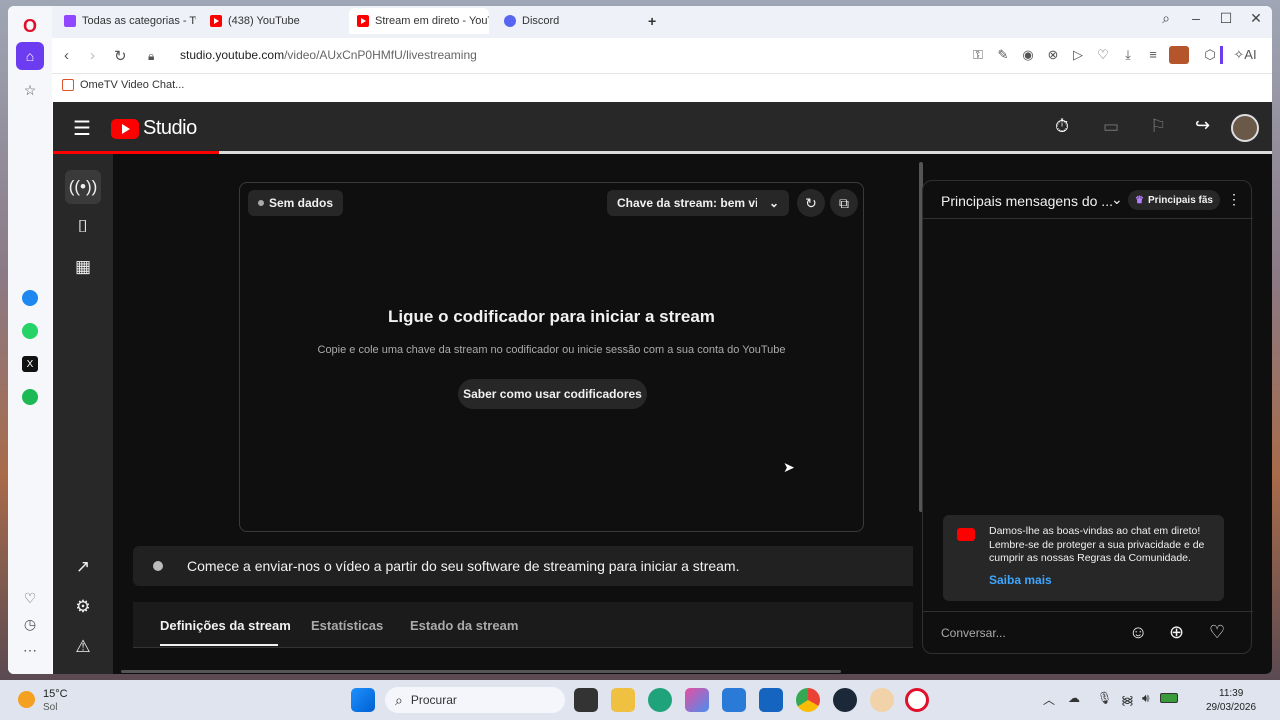  Describe the element at coordinates (83, 607) in the screenshot. I see `settings-gear-icon: ⚙` at that location.